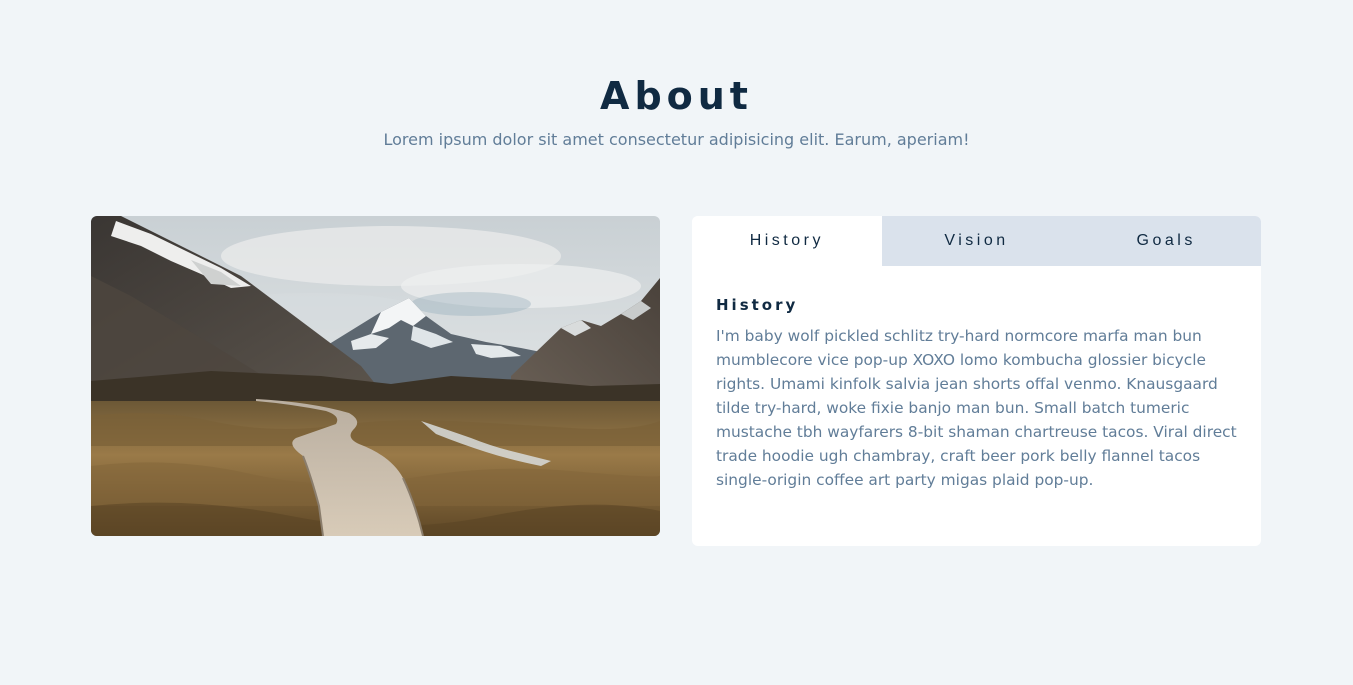  What do you see at coordinates (757, 305) in the screenshot?
I see `content-title: History` at bounding box center [757, 305].